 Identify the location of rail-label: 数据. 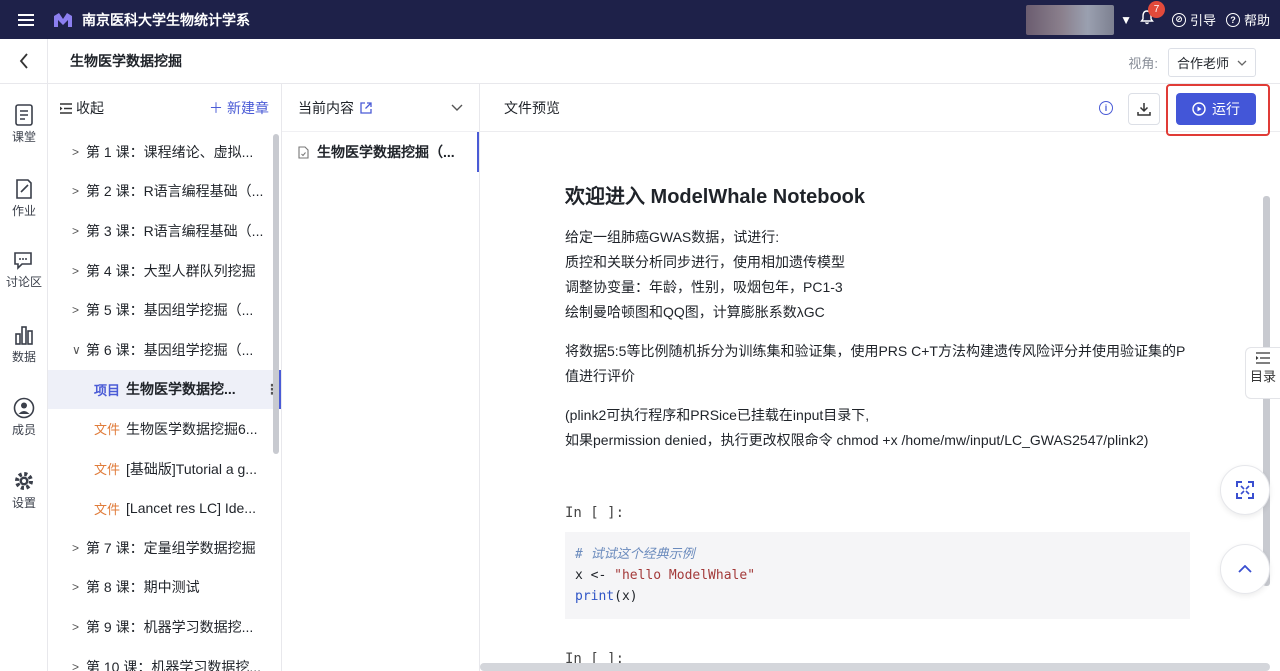
(23, 357).